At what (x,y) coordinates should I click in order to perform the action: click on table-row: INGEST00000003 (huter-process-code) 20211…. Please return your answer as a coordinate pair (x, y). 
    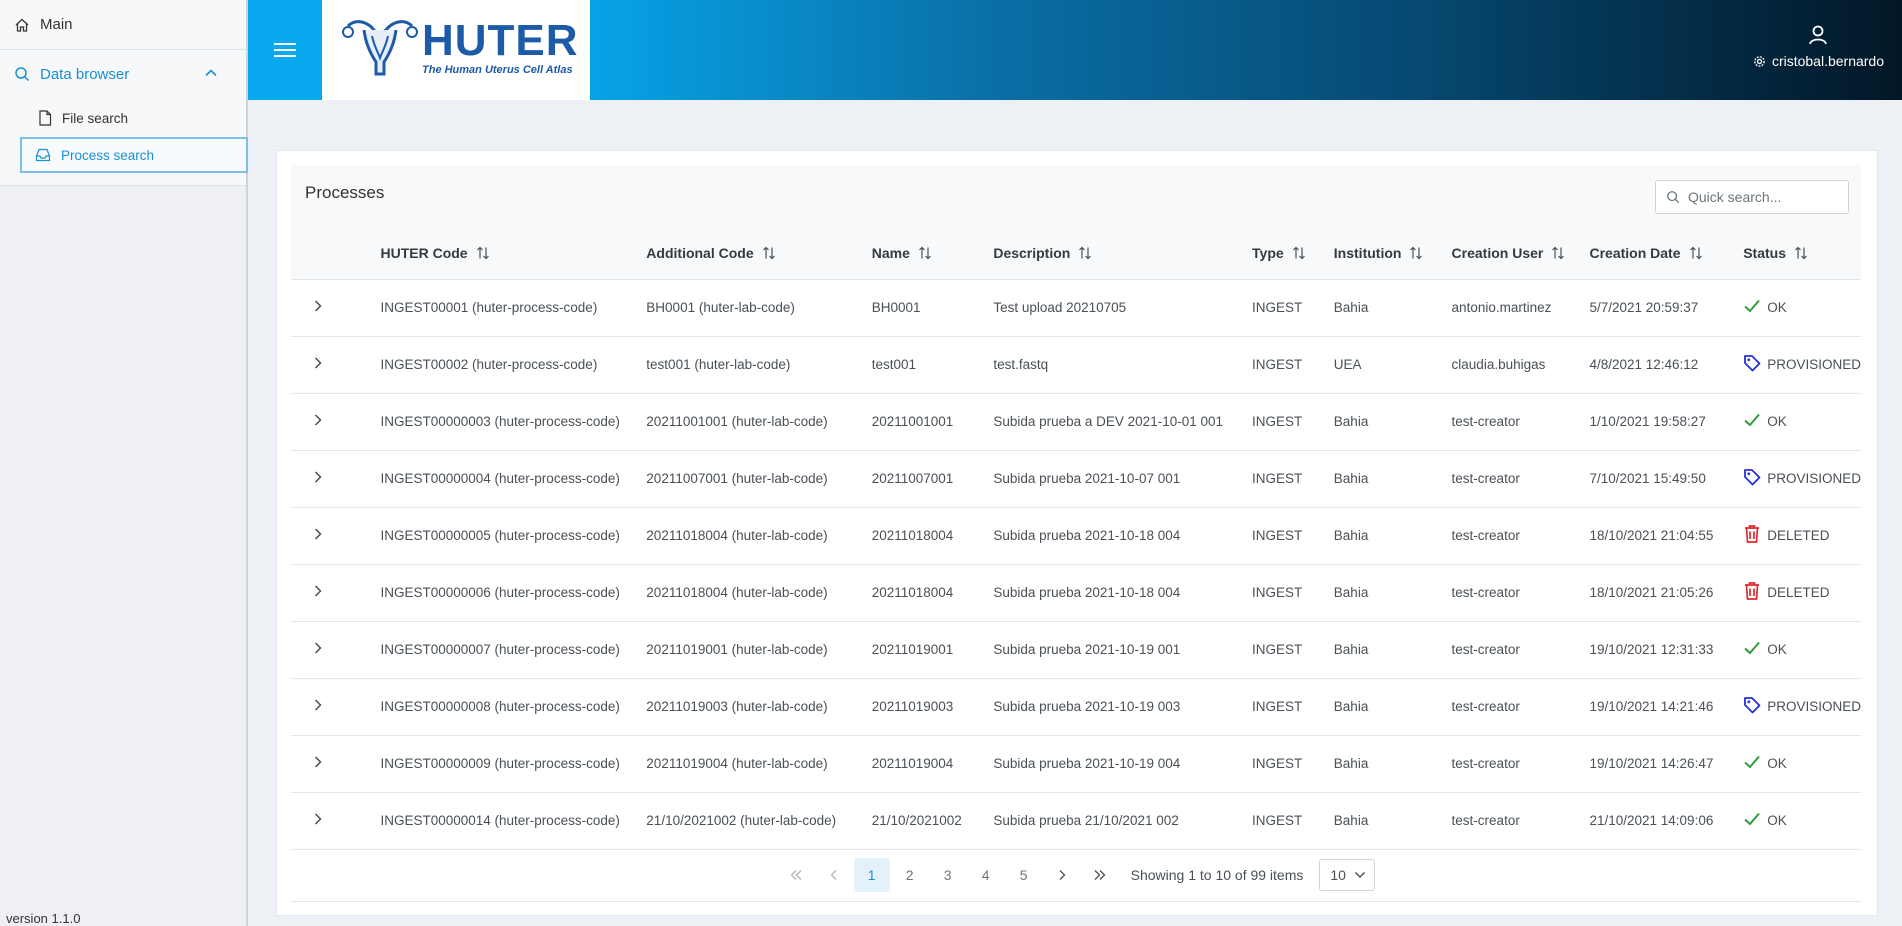
    Looking at the image, I should click on (1076, 422).